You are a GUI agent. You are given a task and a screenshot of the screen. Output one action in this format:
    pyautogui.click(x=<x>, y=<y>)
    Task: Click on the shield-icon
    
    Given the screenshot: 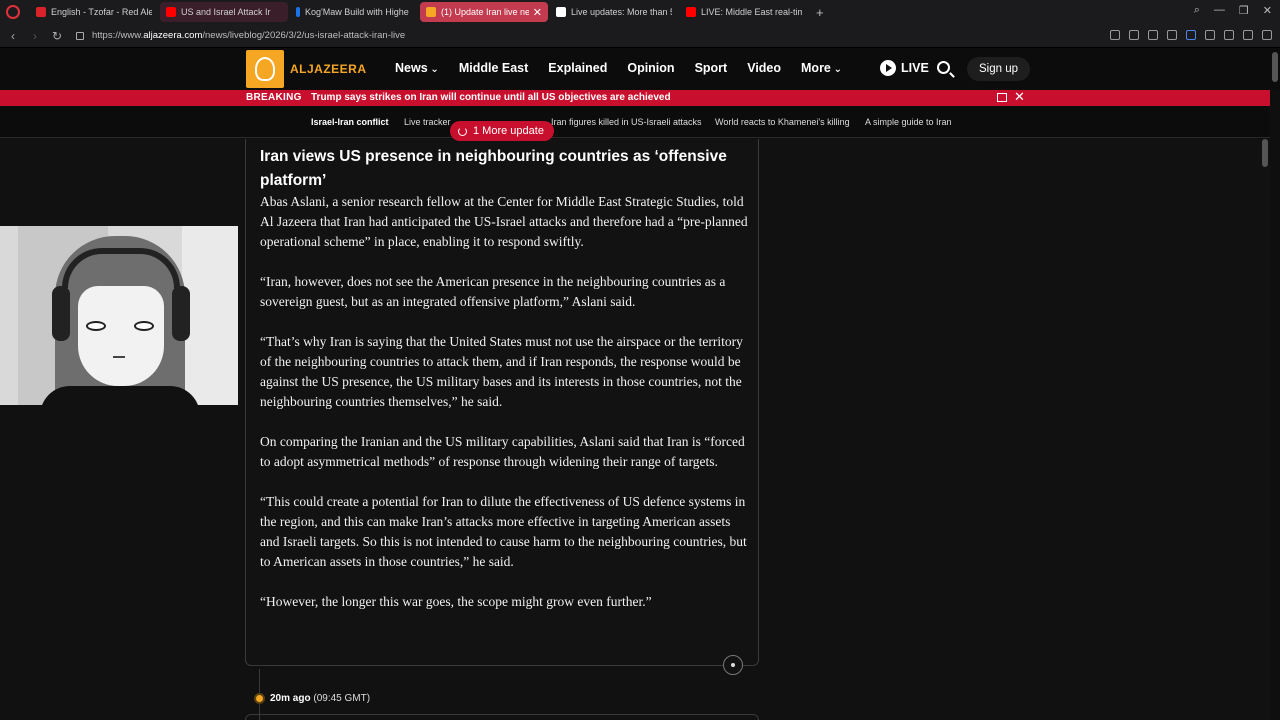 What is the action you would take?
    pyautogui.click(x=1134, y=35)
    